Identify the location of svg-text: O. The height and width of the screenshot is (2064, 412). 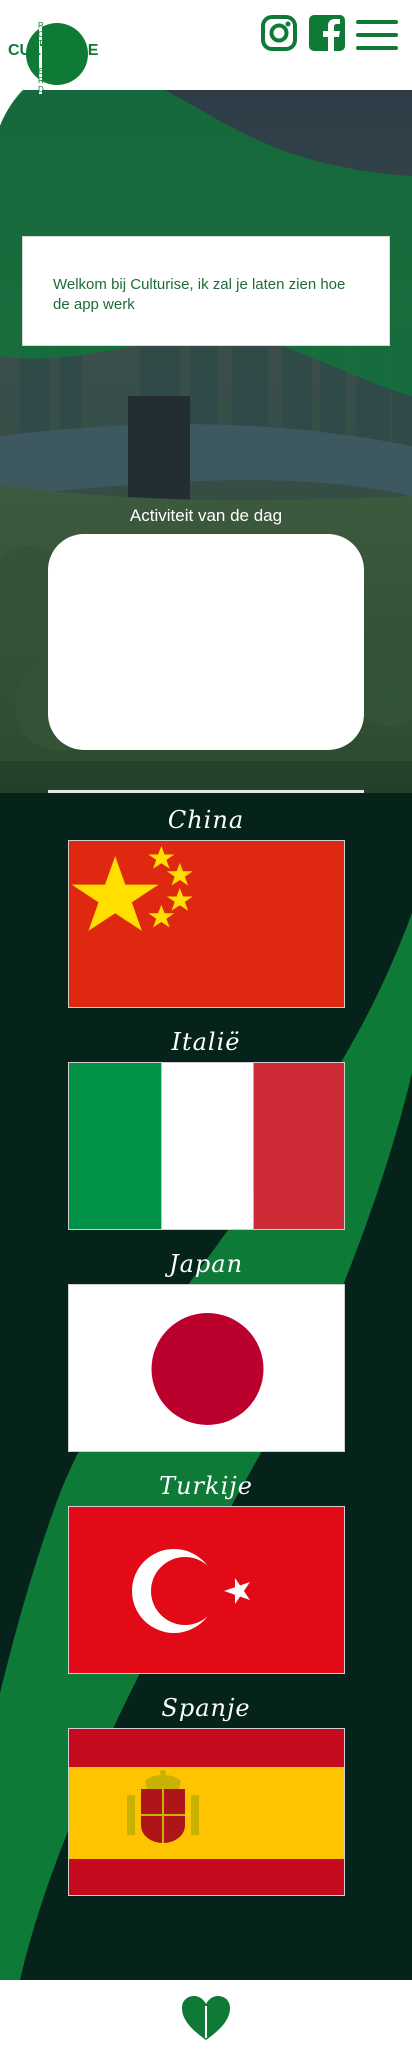
(41, 34).